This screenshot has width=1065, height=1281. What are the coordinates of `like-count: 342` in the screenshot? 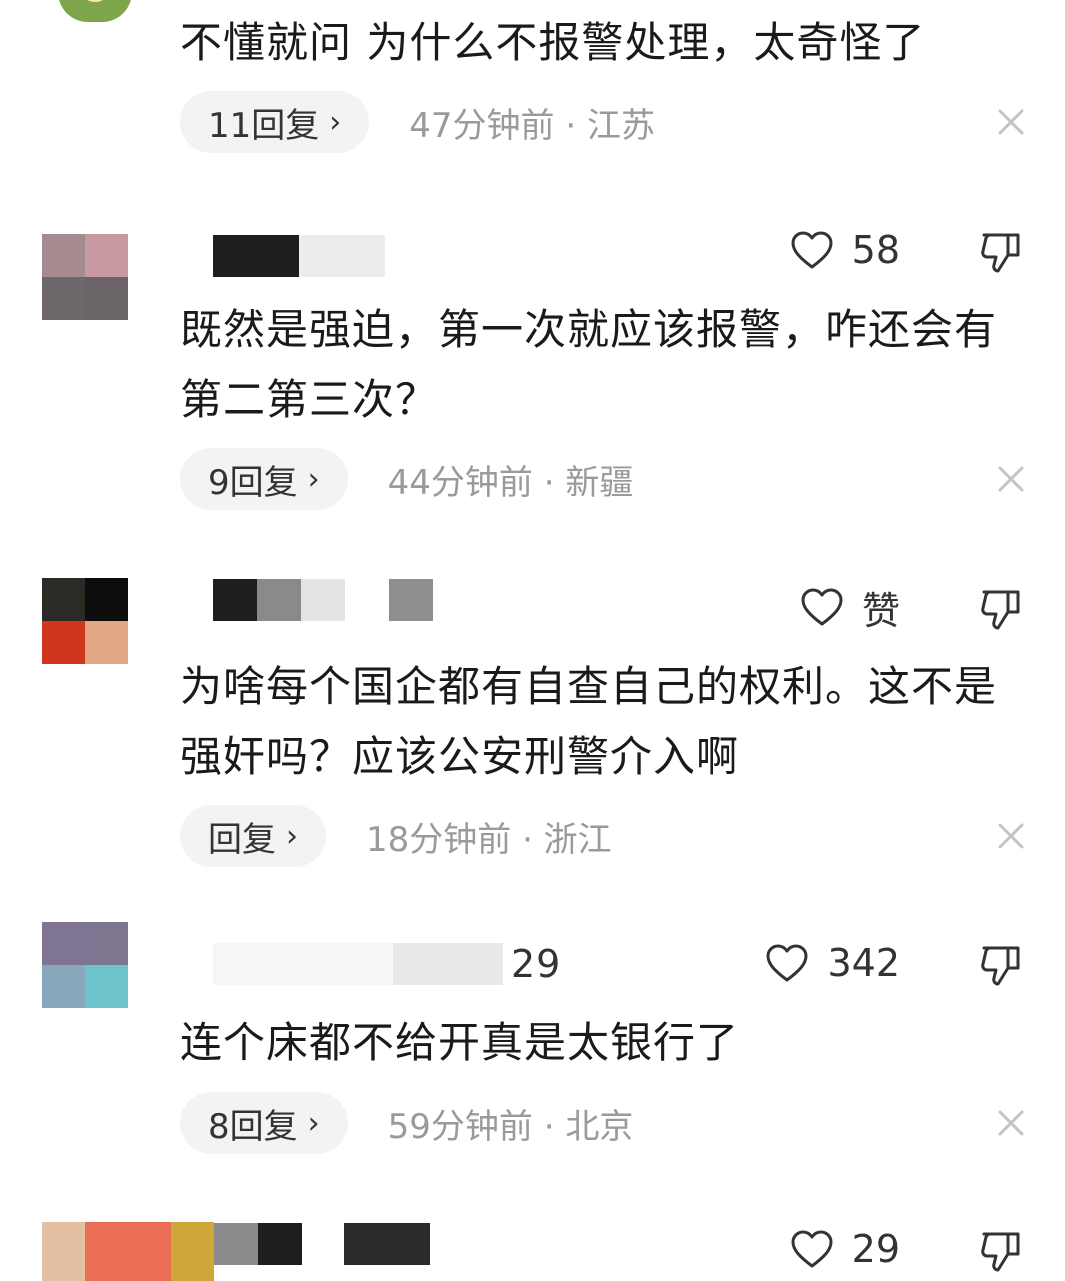 It's located at (863, 963).